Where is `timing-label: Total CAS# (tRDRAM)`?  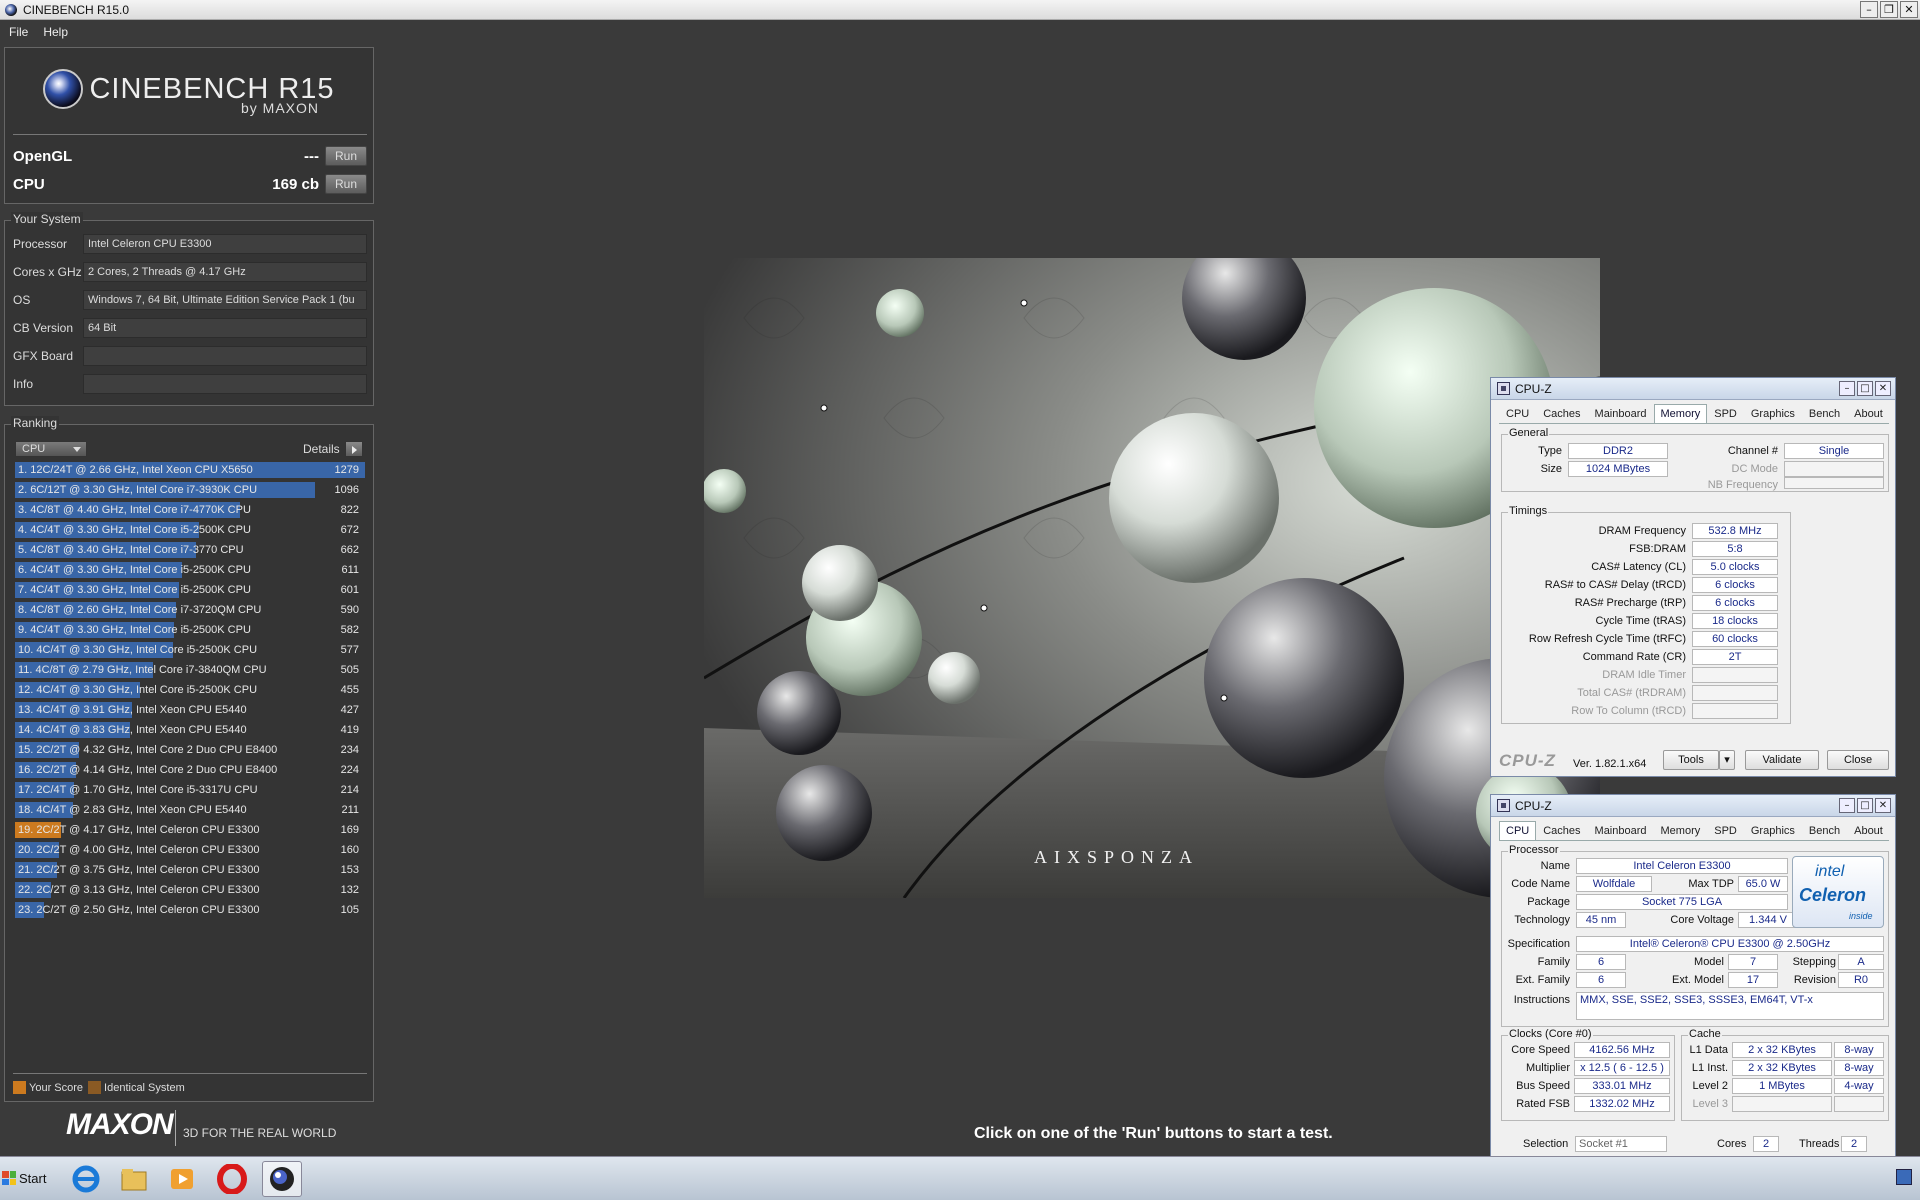 timing-label: Total CAS# (tRDRAM) is located at coordinates (1631, 693).